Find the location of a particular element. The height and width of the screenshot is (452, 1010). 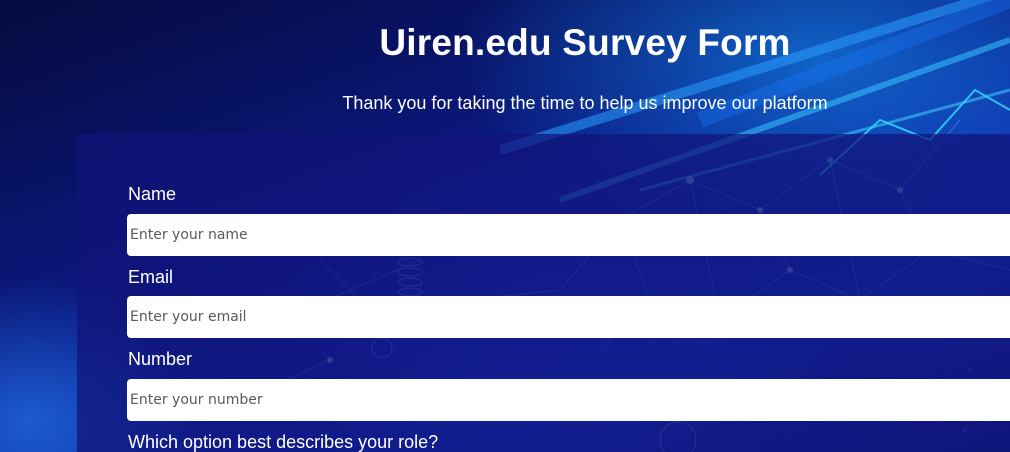

email-label: Email is located at coordinates (151, 277).